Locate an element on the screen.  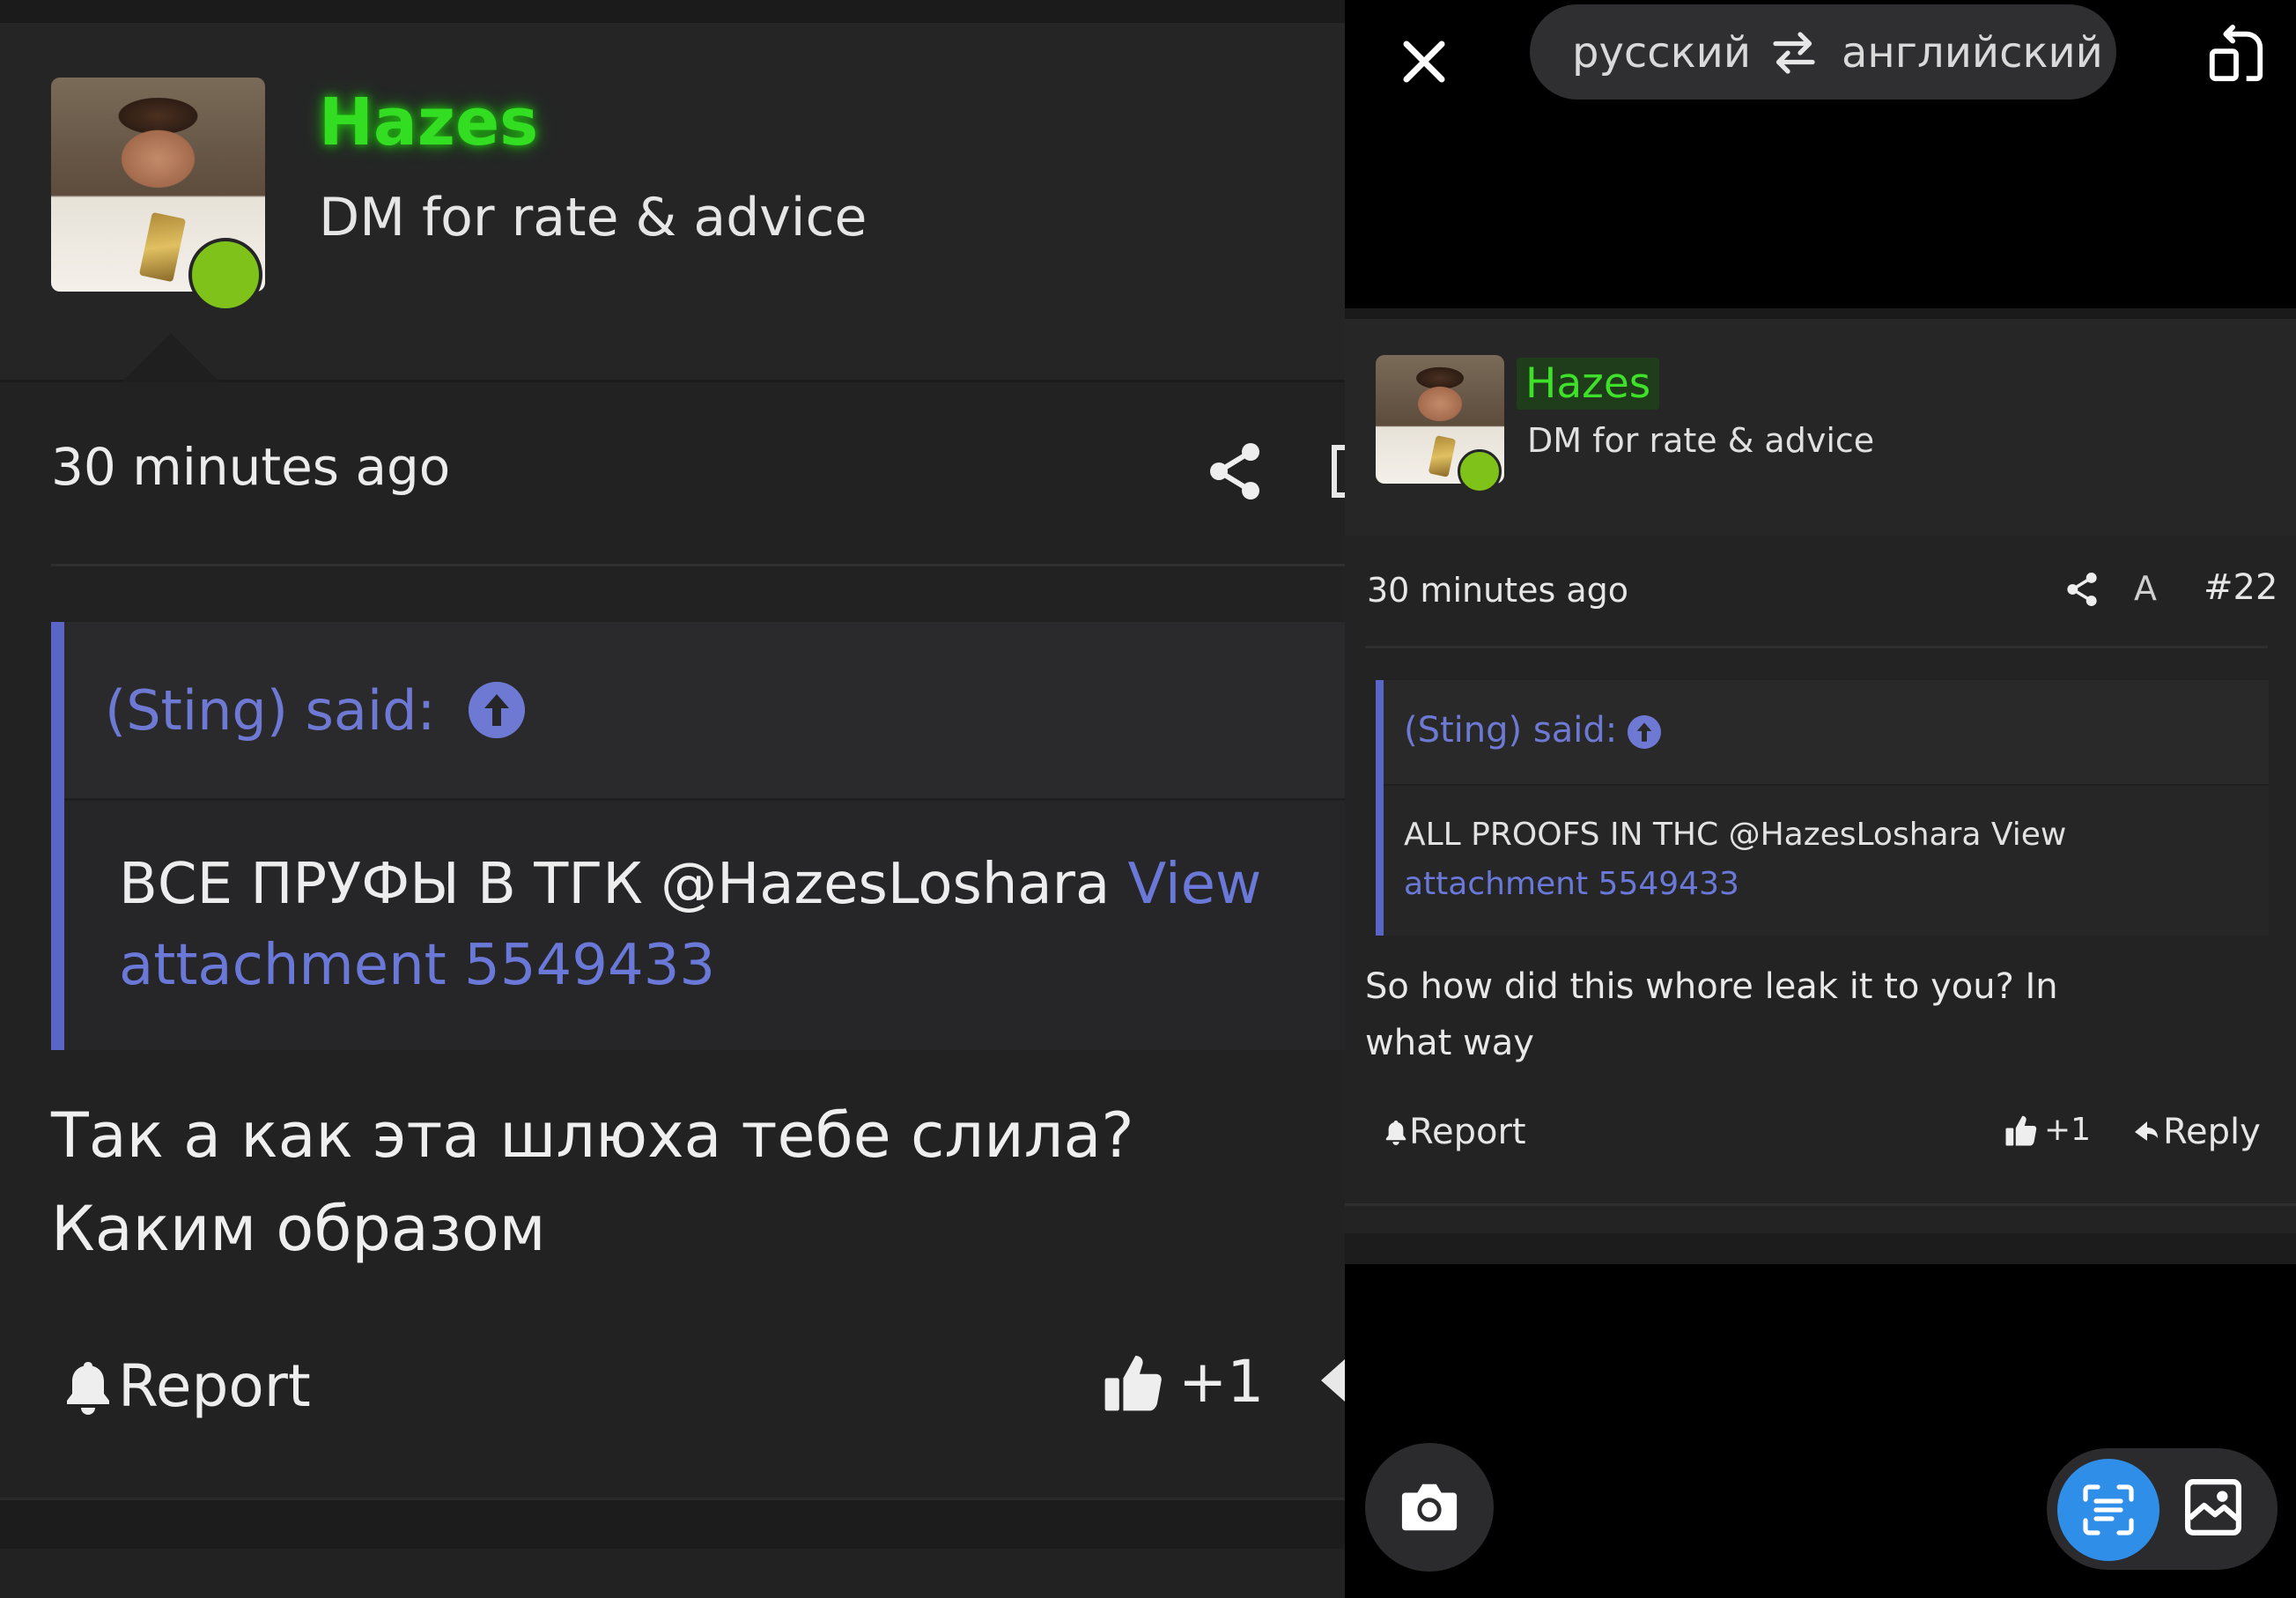
header-pointer is located at coordinates (171, 358).